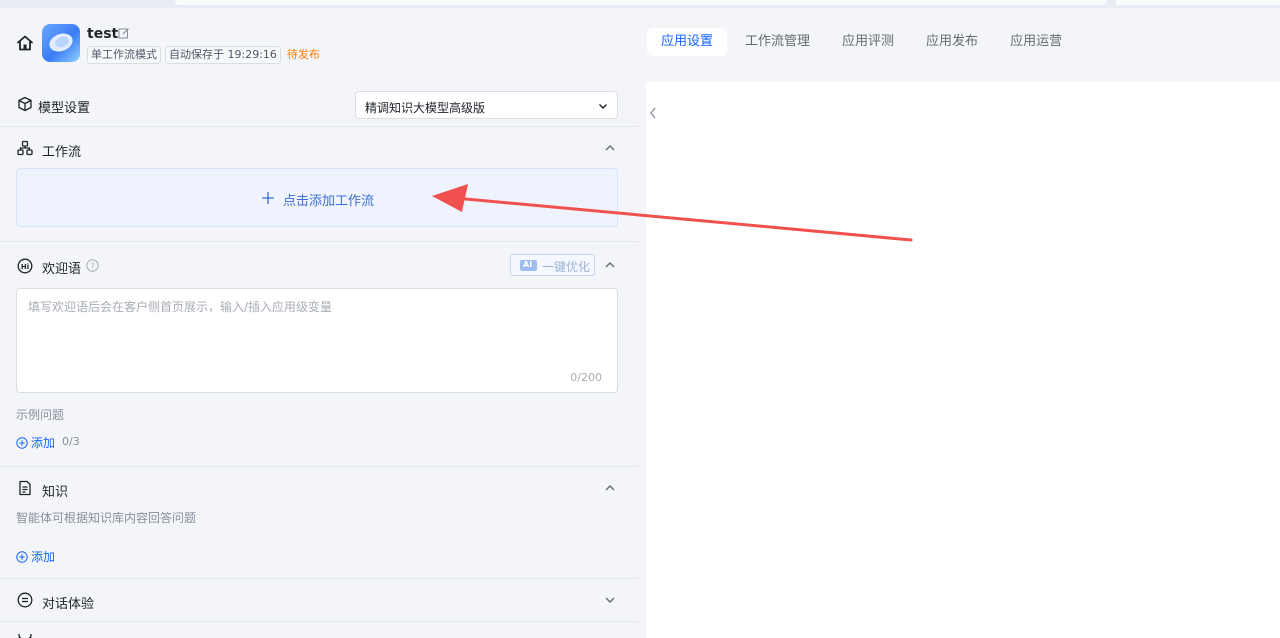 This screenshot has width=1280, height=638. What do you see at coordinates (25, 635) in the screenshot?
I see `variables-icon` at bounding box center [25, 635].